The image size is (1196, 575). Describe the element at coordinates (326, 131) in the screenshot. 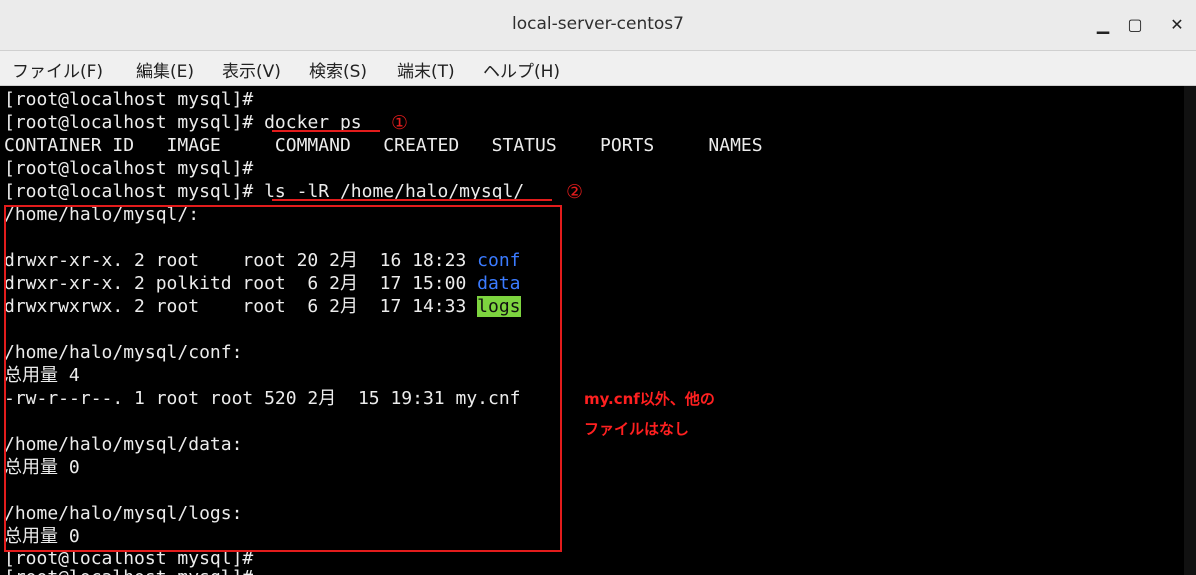

I see `underline-docker-ps` at that location.